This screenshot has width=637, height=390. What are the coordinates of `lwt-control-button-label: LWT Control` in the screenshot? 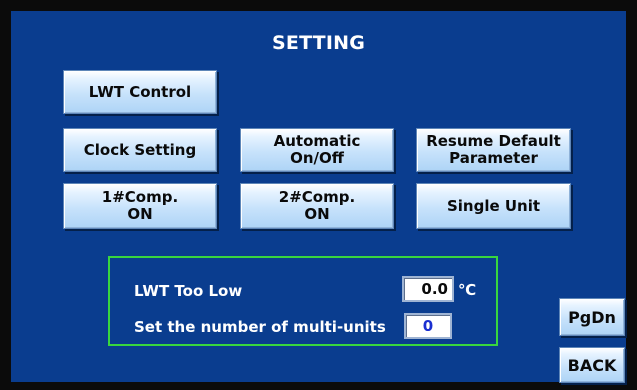 It's located at (140, 91).